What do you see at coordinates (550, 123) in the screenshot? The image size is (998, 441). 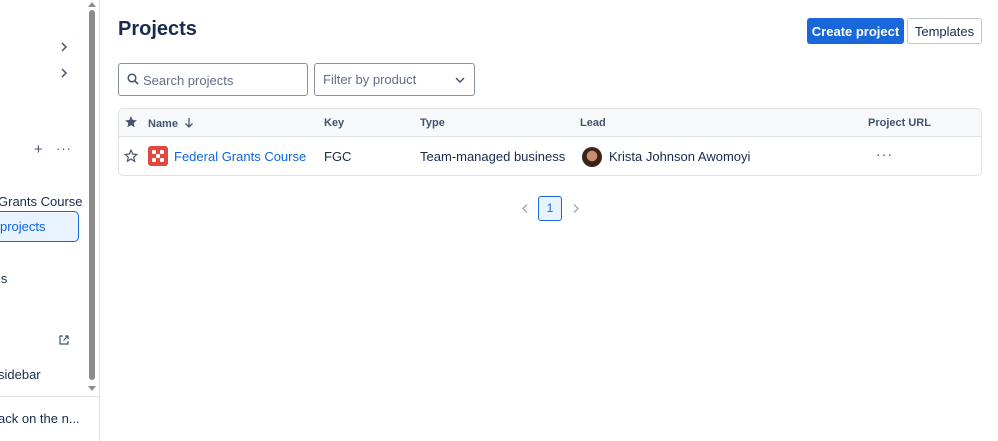 I see `table-header: Name Key Type Lead Project URL` at bounding box center [550, 123].